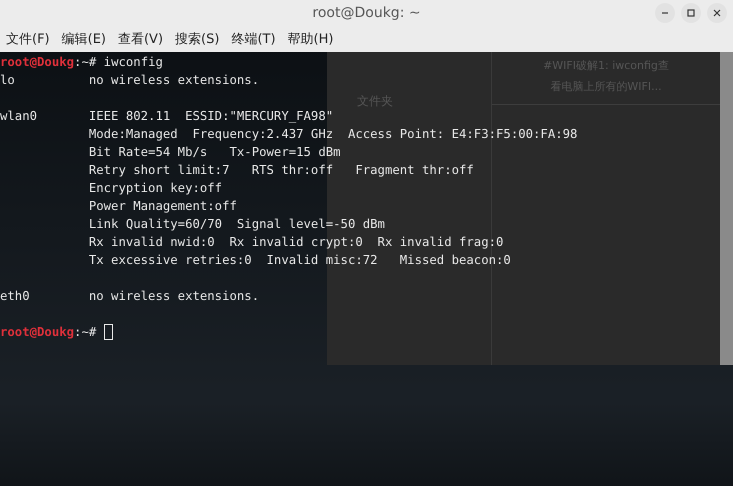 The width and height of the screenshot is (733, 486). I want to click on output-text: Rx invalid nwid:0 Rx invalid crypt:0 Rx invalid frag:0, so click(296, 242).